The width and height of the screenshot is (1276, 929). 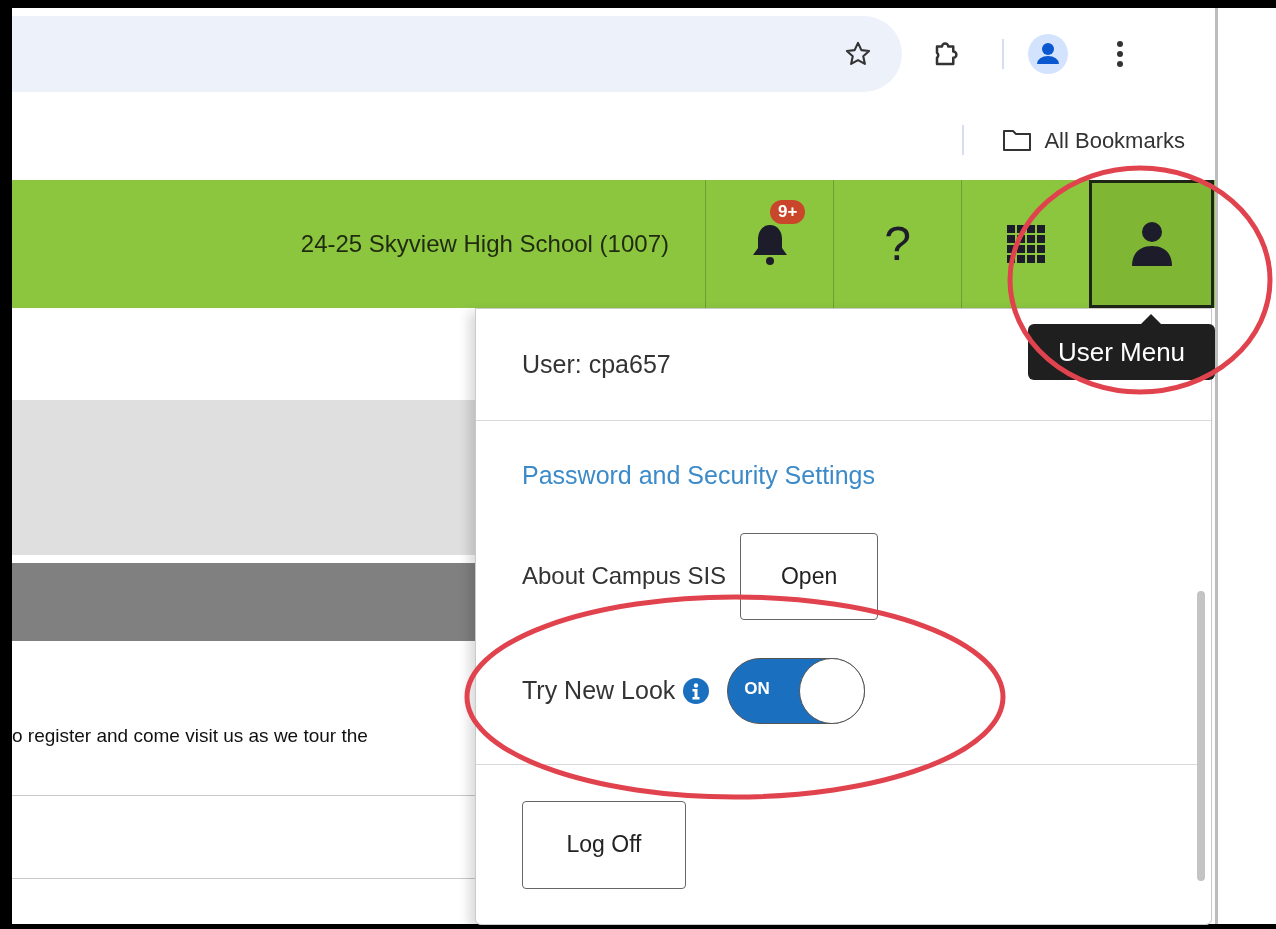 What do you see at coordinates (897, 244) in the screenshot?
I see `question-mark-icon: ?` at bounding box center [897, 244].